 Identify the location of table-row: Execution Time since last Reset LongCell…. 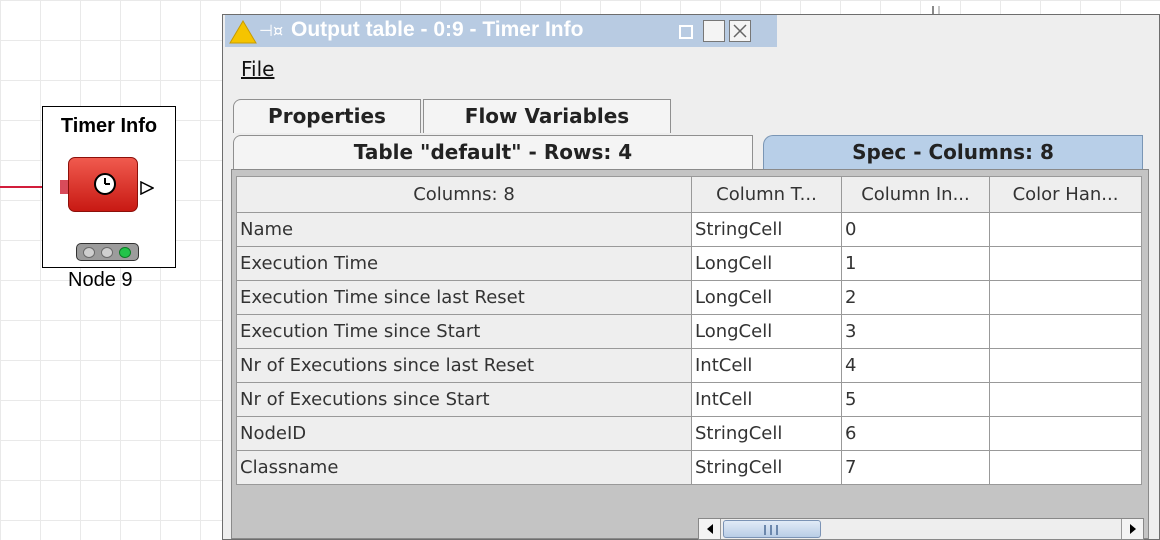
(689, 297).